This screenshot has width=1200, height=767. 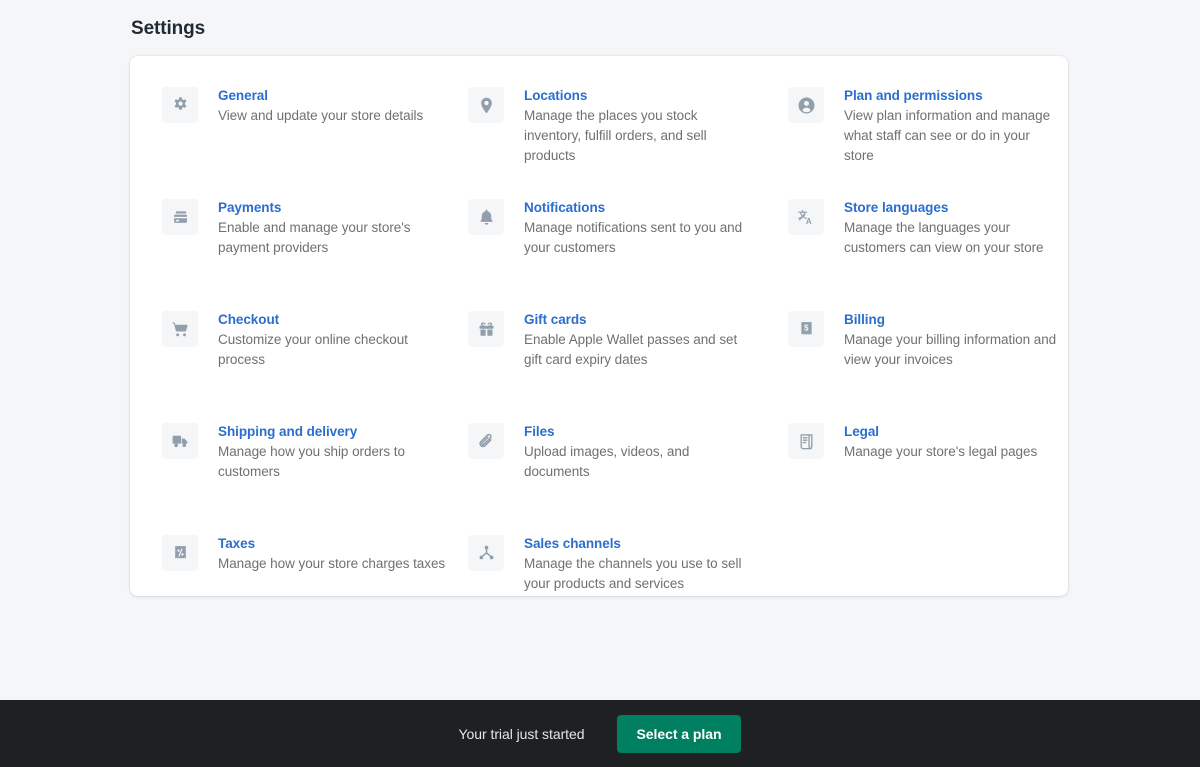 I want to click on gift-card-icon, so click(x=486, y=329).